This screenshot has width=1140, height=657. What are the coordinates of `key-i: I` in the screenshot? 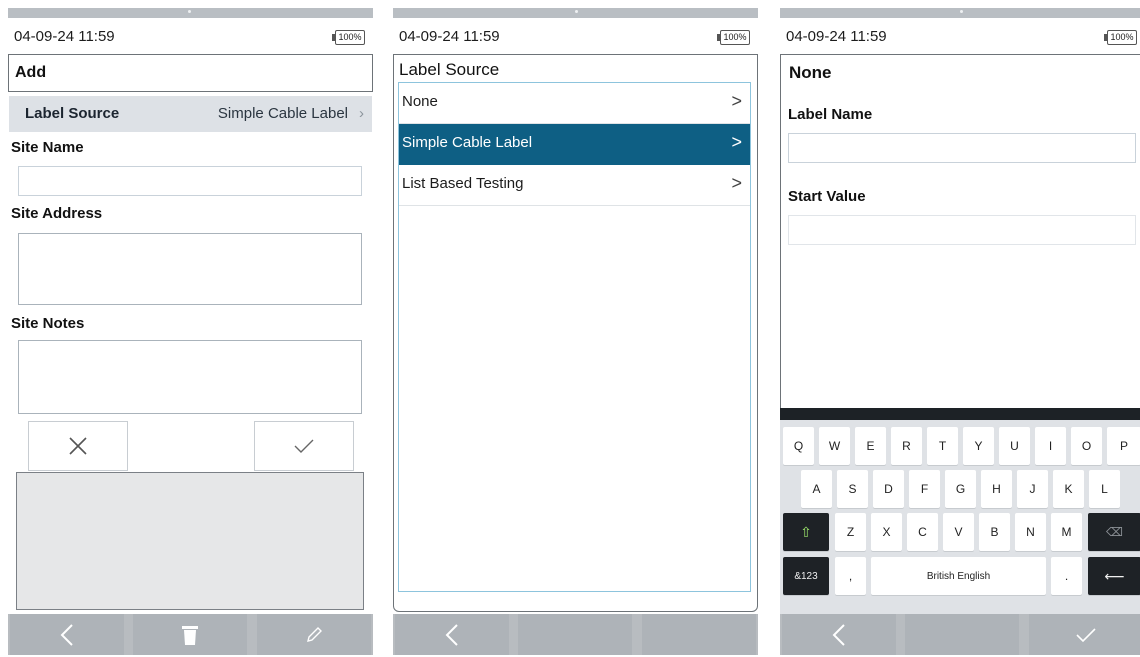 It's located at (1050, 446).